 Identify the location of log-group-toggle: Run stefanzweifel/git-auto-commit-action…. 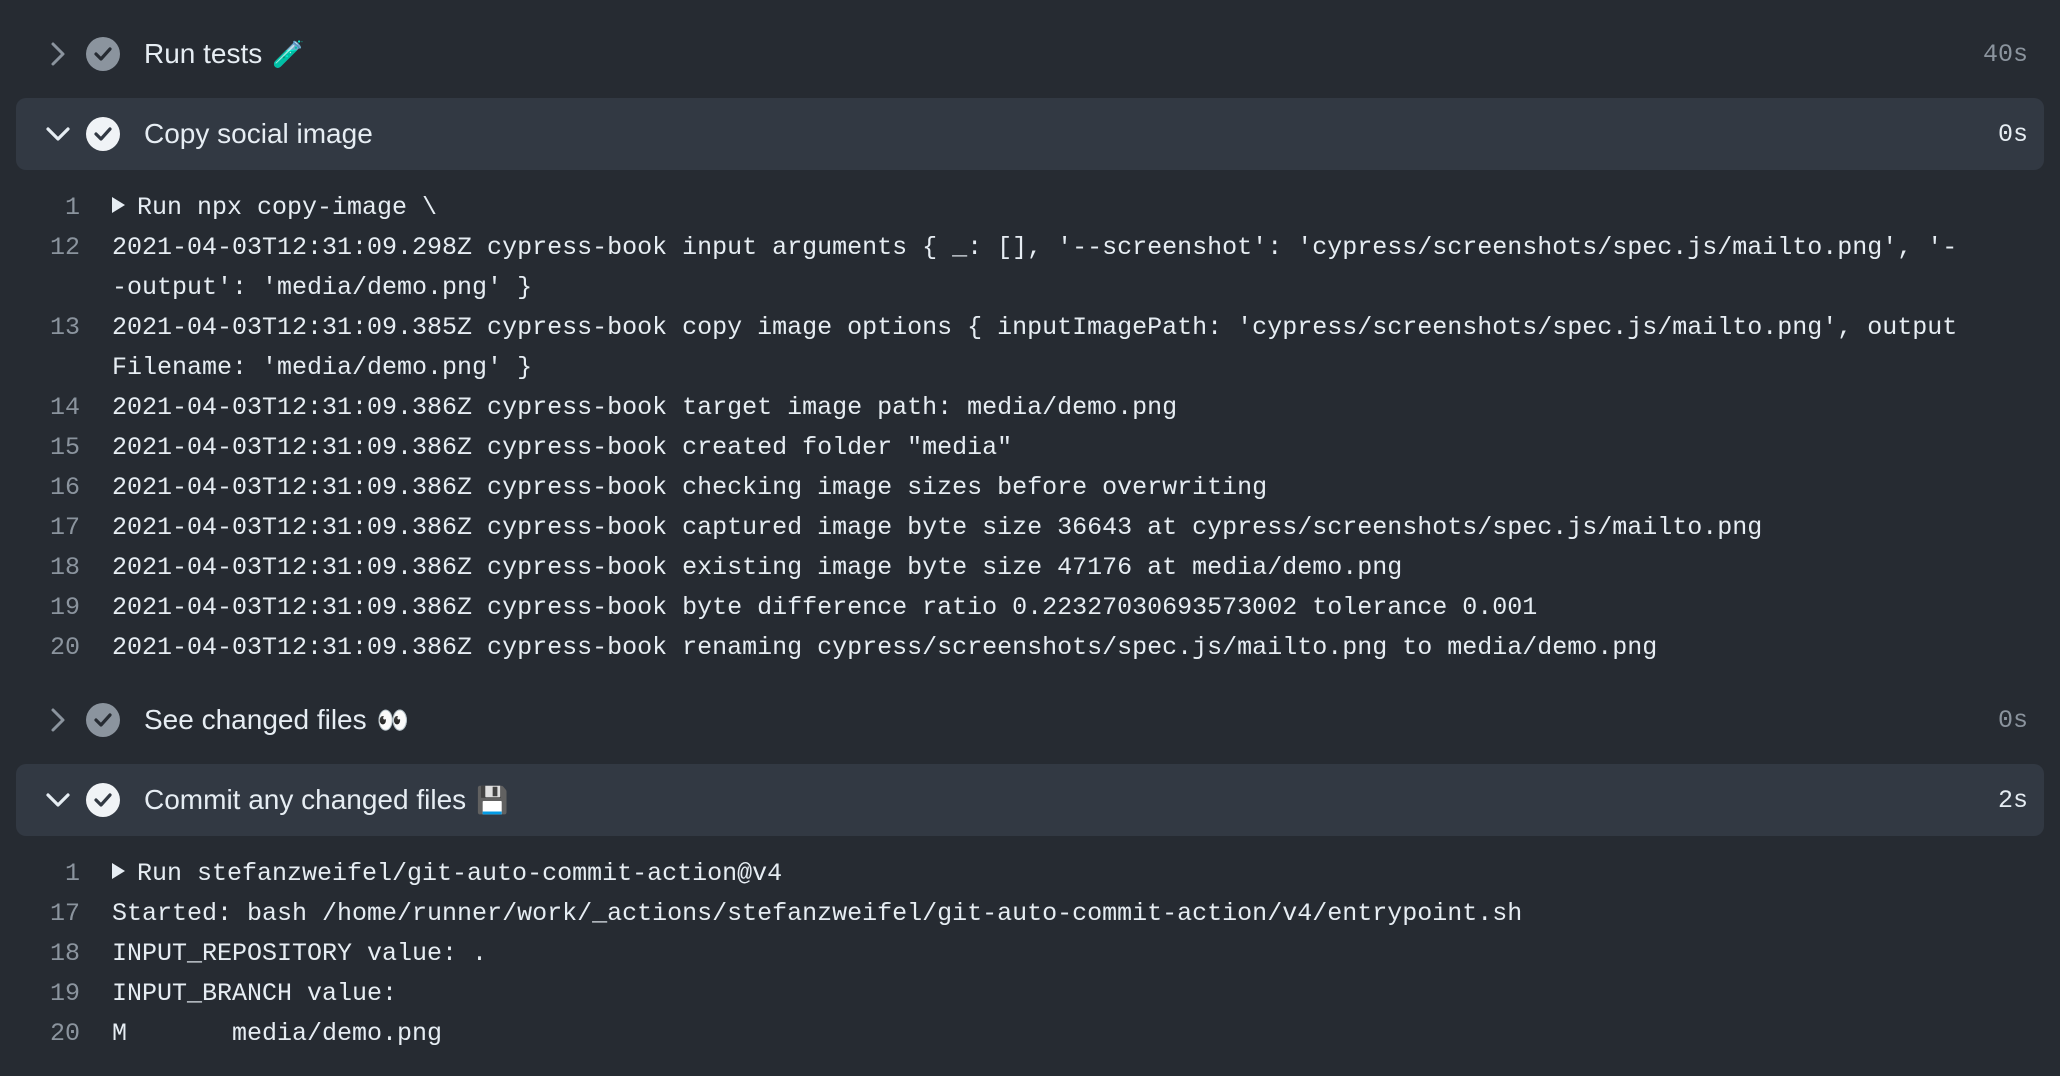
(1086, 874).